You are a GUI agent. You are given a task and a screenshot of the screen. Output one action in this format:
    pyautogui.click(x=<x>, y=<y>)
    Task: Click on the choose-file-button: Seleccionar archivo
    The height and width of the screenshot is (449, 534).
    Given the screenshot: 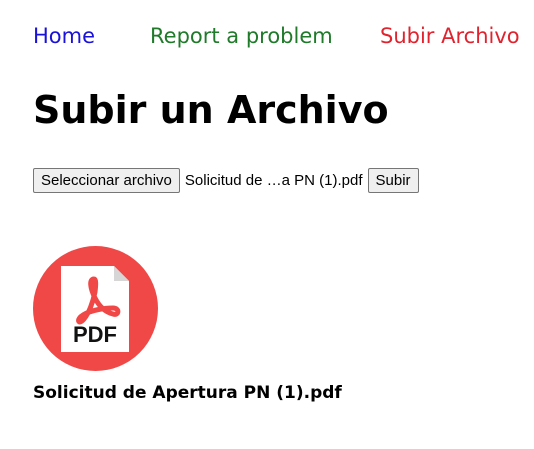 What is the action you would take?
    pyautogui.click(x=106, y=180)
    